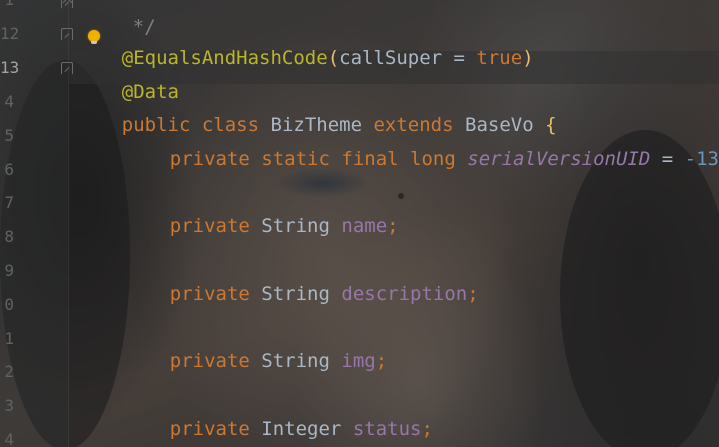  I want to click on field-description: description, so click(404, 294).